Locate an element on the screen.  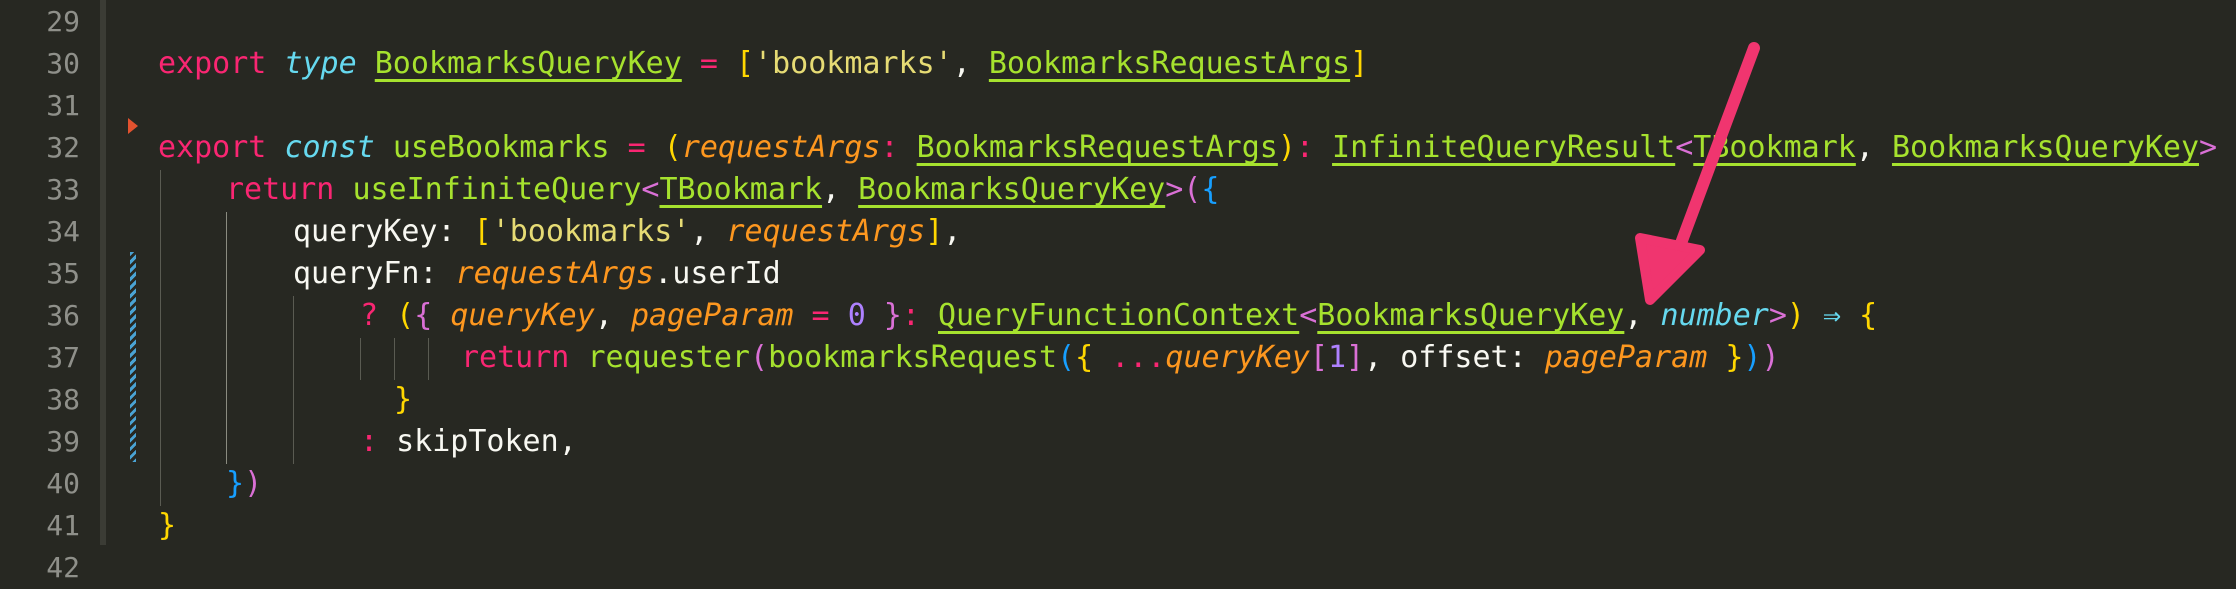
annotation-arrow-shaft is located at coordinates (1714, 155).